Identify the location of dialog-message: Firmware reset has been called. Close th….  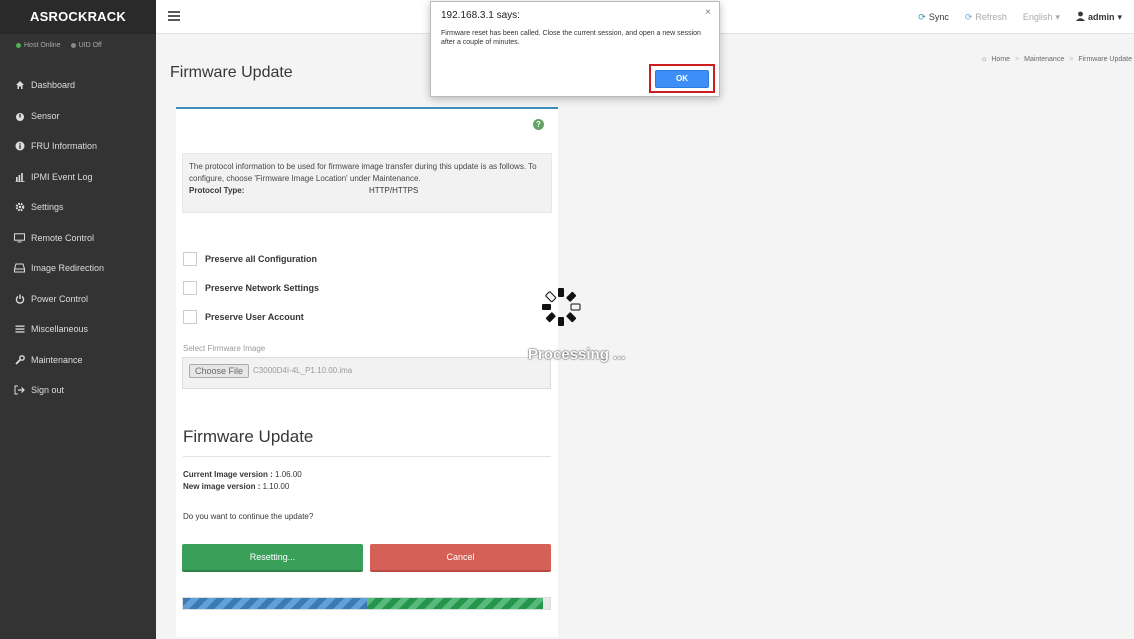
(571, 38).